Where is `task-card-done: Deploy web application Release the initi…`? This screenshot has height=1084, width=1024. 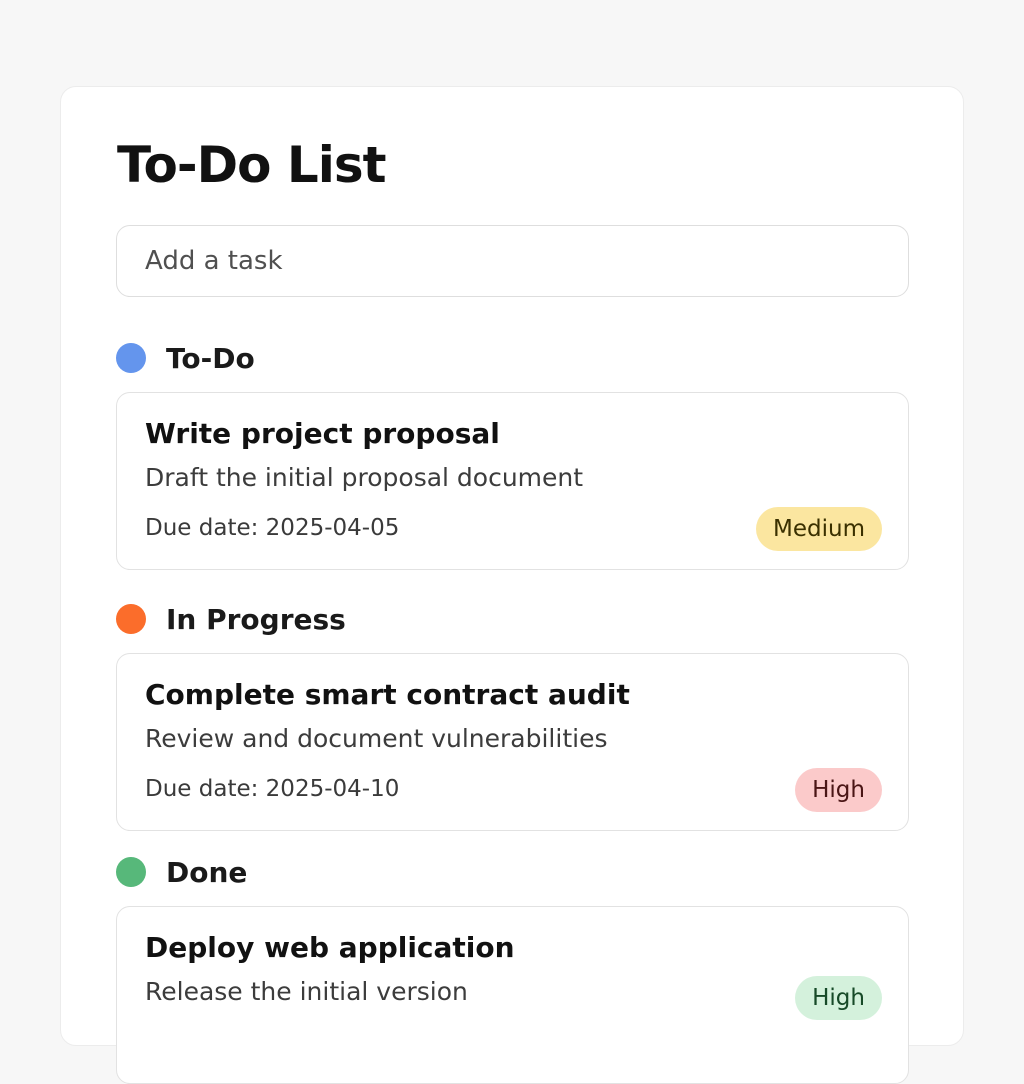
task-card-done: Deploy web application Release the initi… is located at coordinates (512, 995).